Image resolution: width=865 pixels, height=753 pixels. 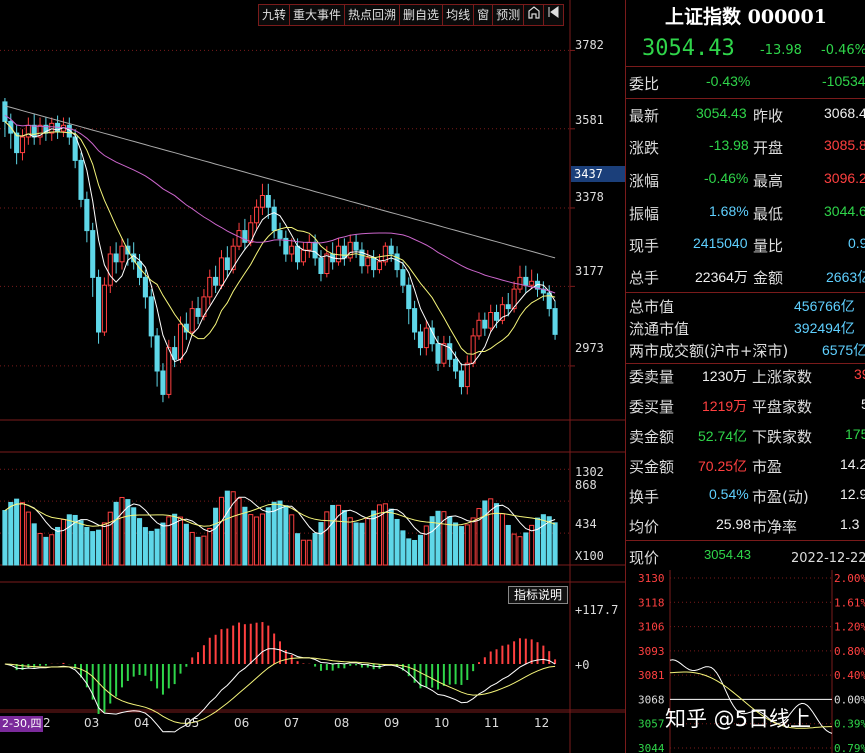 What do you see at coordinates (373, 15) in the screenshot?
I see `toolbar-hot-review-button: 热点回溯` at bounding box center [373, 15].